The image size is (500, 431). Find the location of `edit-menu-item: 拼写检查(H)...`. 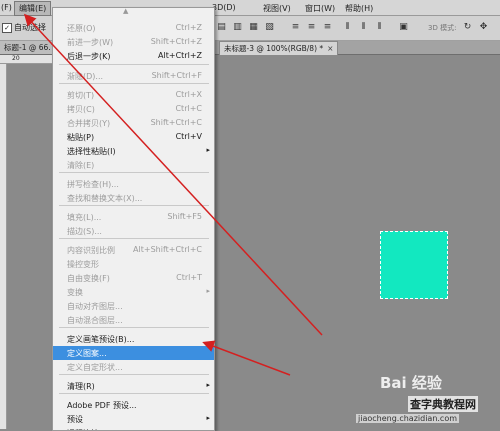

edit-menu-item: 拼写检查(H)... is located at coordinates (133, 184).